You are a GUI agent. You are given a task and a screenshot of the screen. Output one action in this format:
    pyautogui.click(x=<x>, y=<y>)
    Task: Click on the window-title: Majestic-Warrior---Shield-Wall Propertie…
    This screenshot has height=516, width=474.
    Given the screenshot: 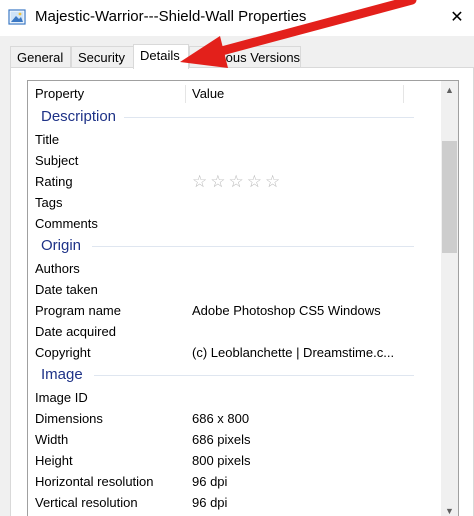 What is the action you would take?
    pyautogui.click(x=171, y=16)
    